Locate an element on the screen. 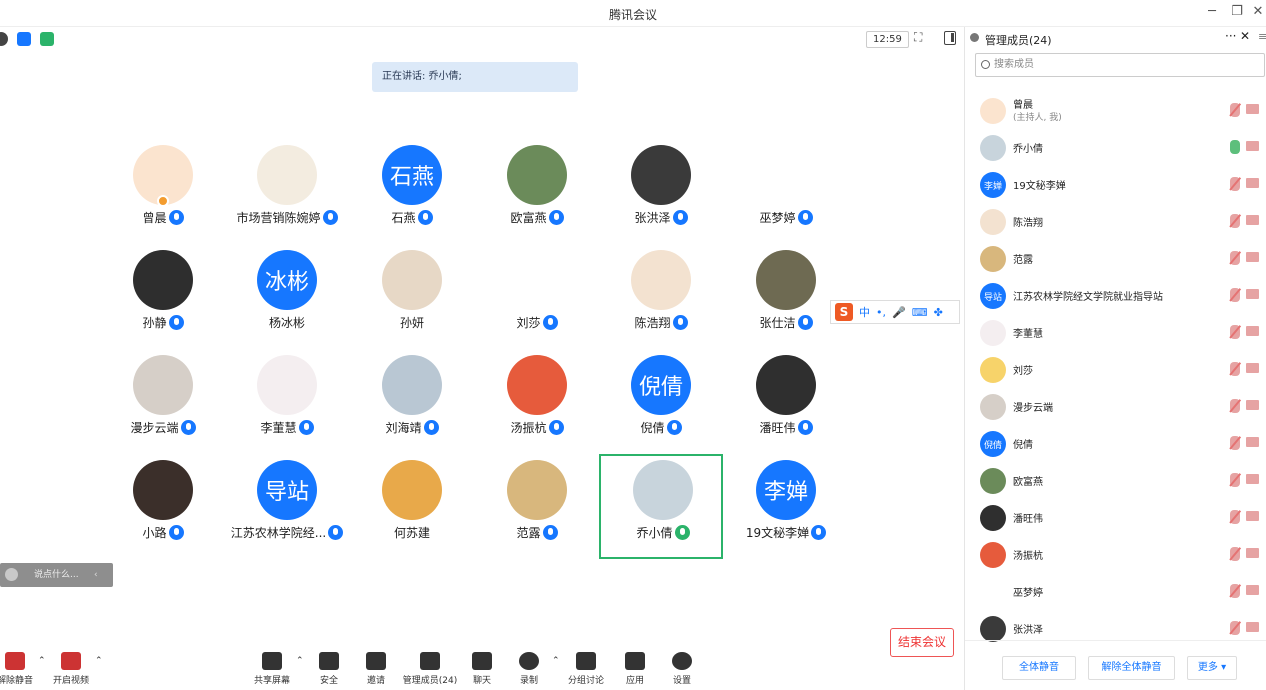 The image size is (1266, 690). participant-tile: 乔小倩 is located at coordinates (661, 506).